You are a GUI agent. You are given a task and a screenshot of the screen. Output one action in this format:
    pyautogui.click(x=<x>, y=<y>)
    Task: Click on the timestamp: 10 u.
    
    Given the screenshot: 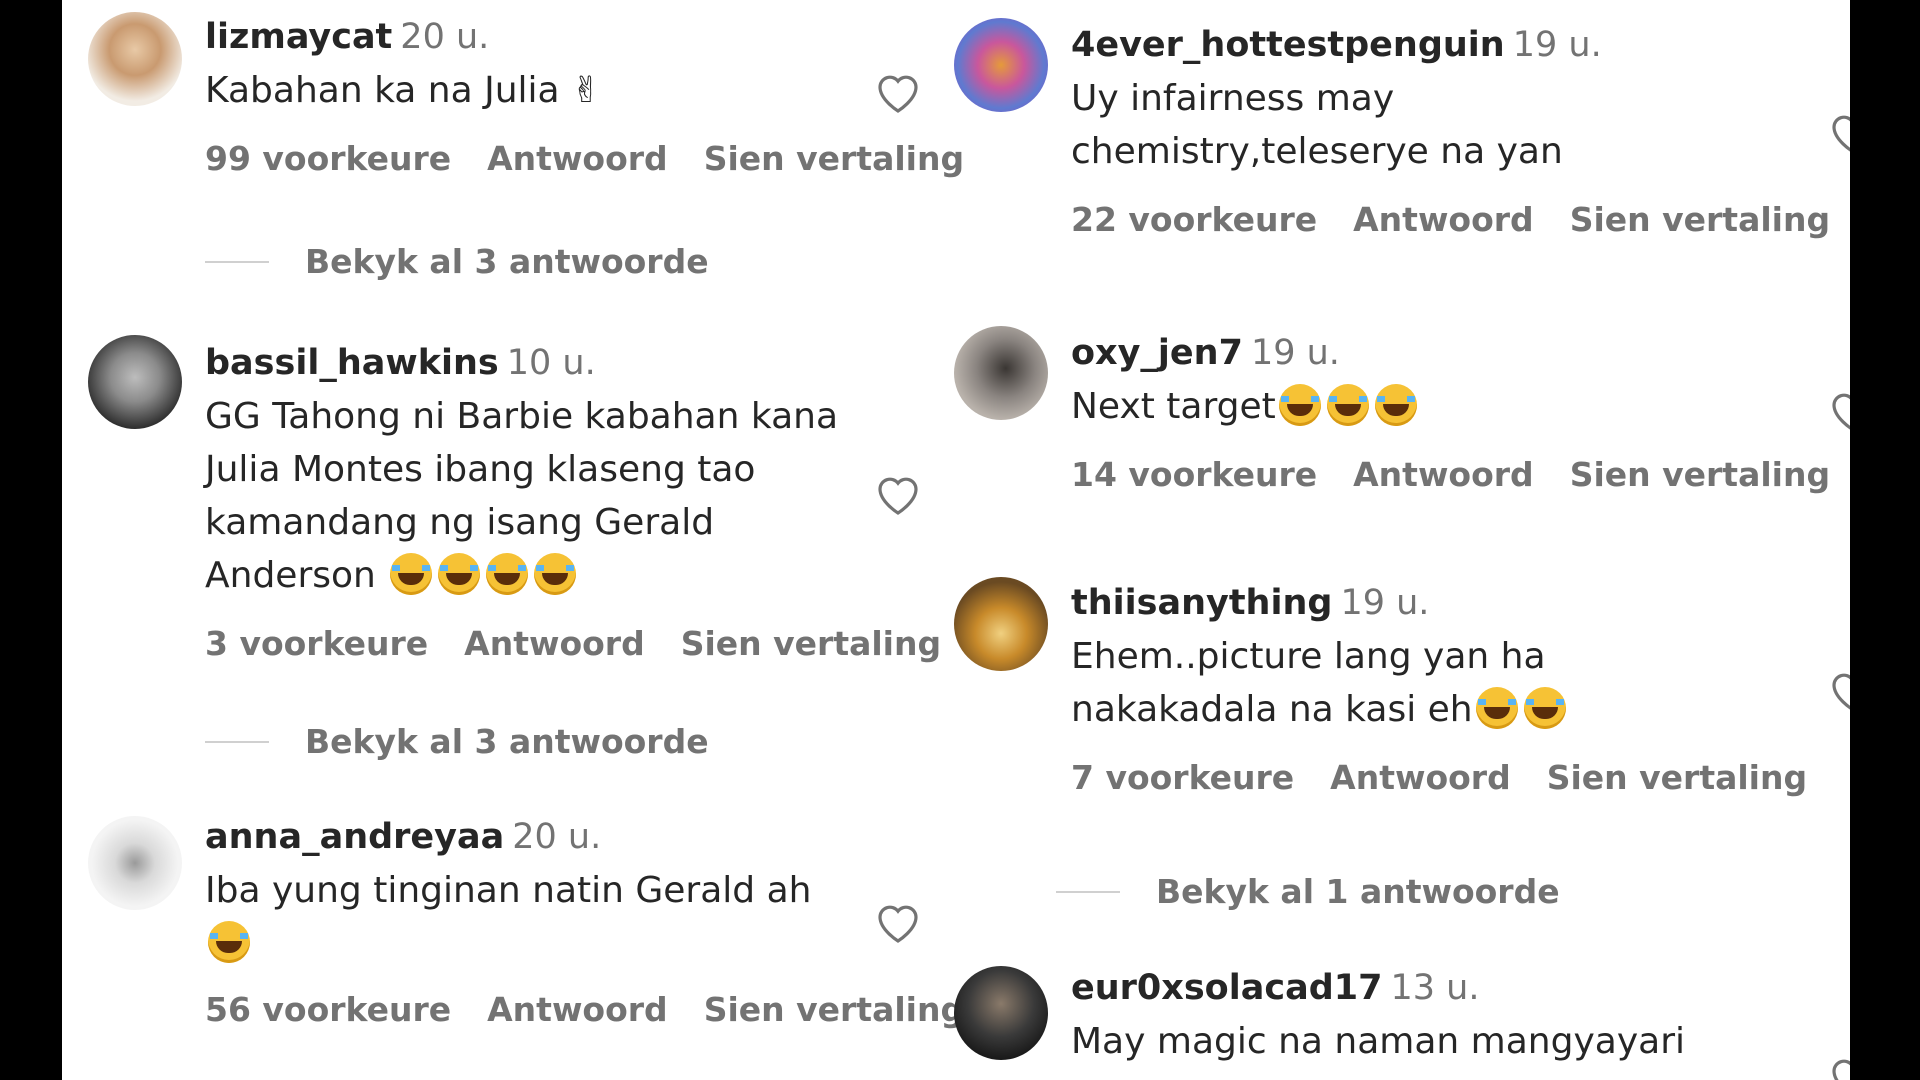 What is the action you would take?
    pyautogui.click(x=551, y=363)
    